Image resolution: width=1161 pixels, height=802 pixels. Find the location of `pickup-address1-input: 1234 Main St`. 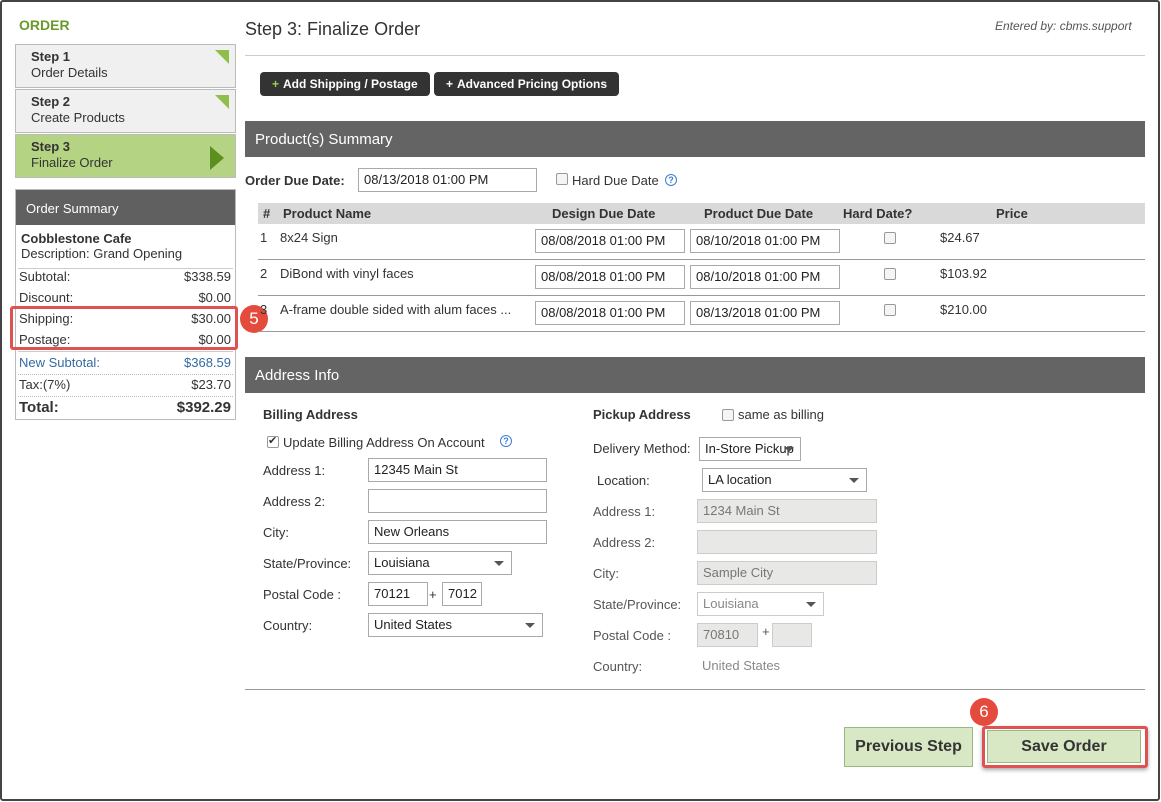

pickup-address1-input: 1234 Main St is located at coordinates (787, 511).